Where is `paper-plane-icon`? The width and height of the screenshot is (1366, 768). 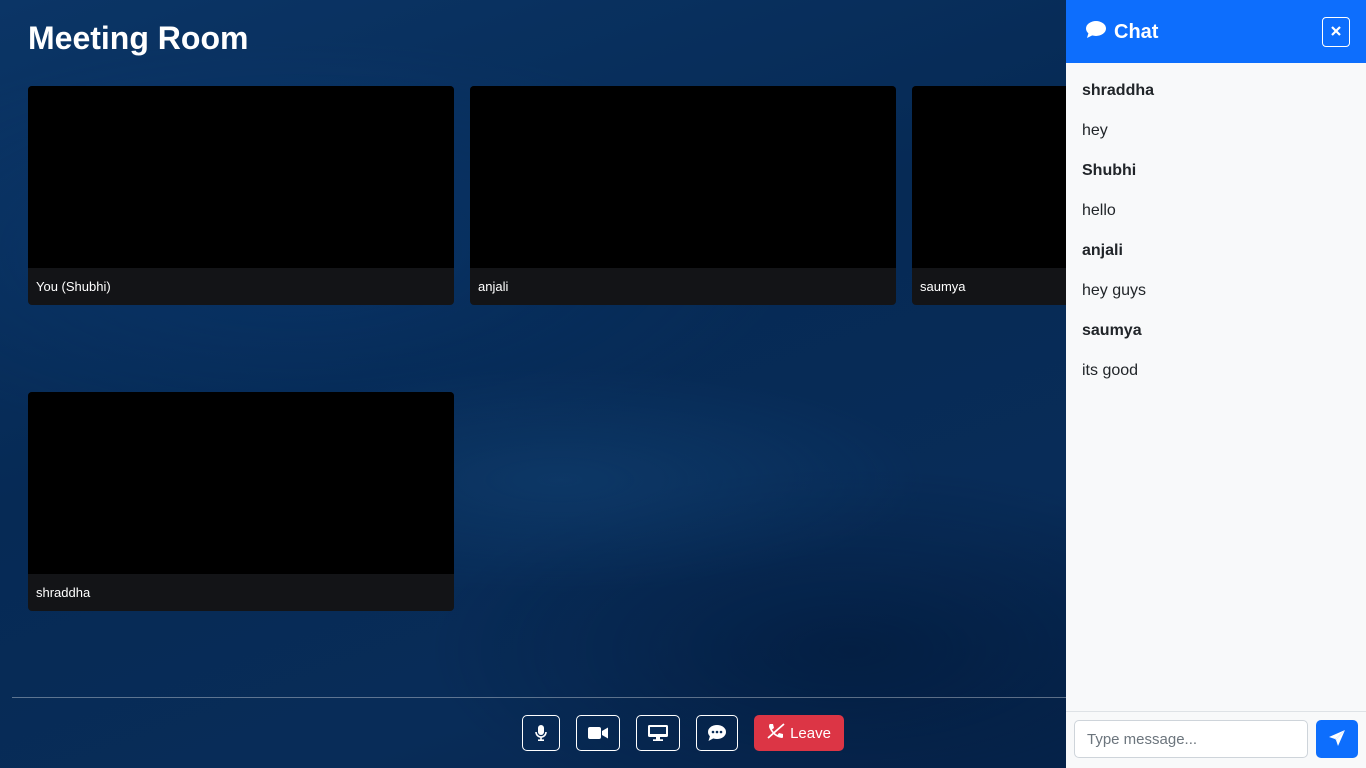
paper-plane-icon is located at coordinates (1337, 739).